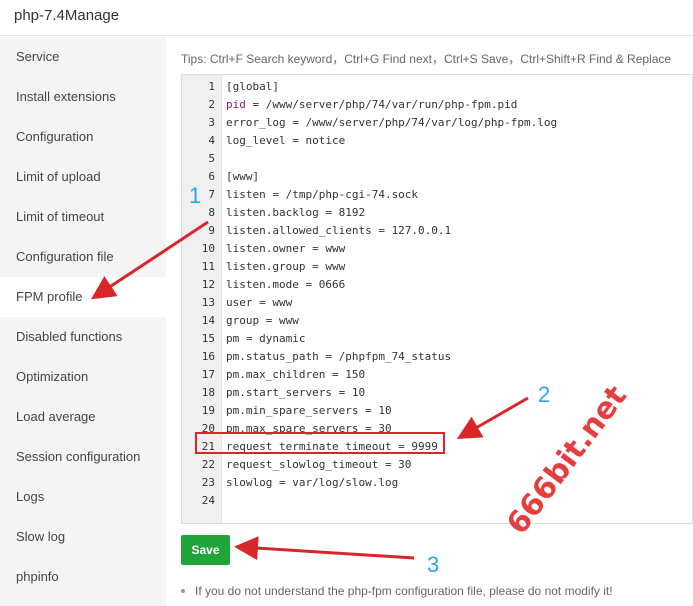  I want to click on annotation-number-3: 3, so click(433, 564).